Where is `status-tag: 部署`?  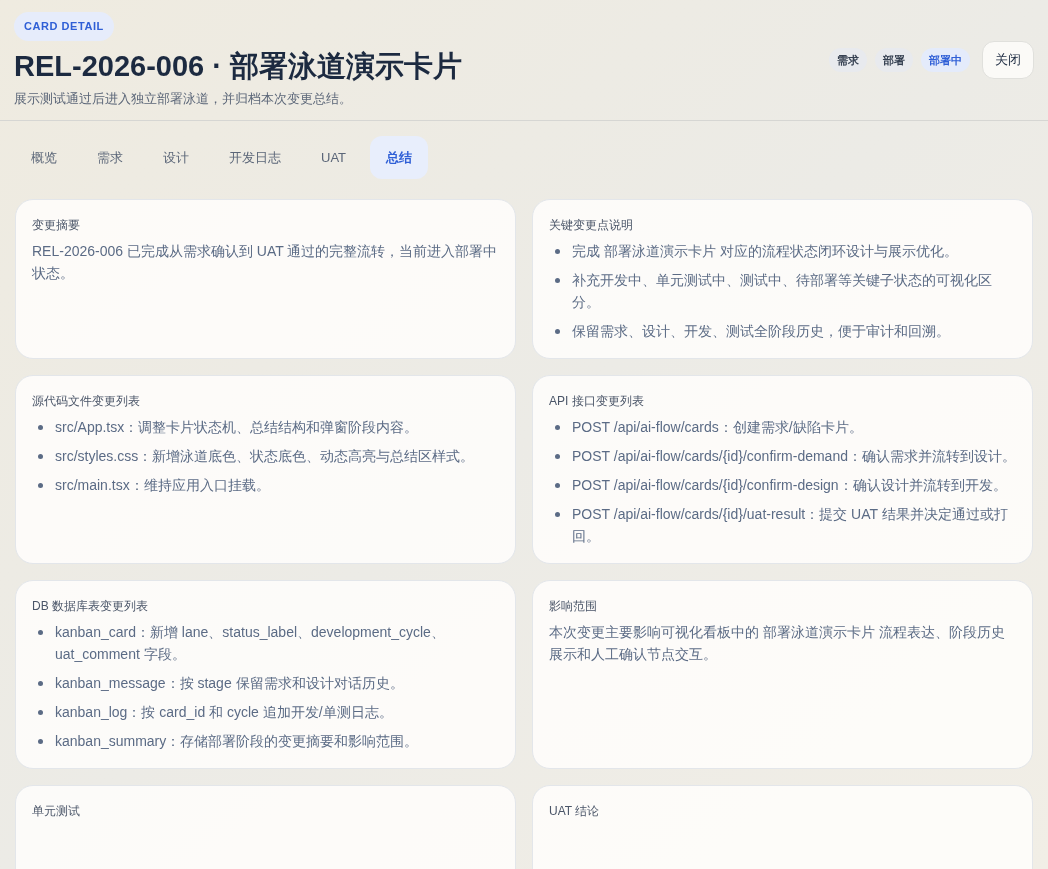
status-tag: 部署 is located at coordinates (894, 60).